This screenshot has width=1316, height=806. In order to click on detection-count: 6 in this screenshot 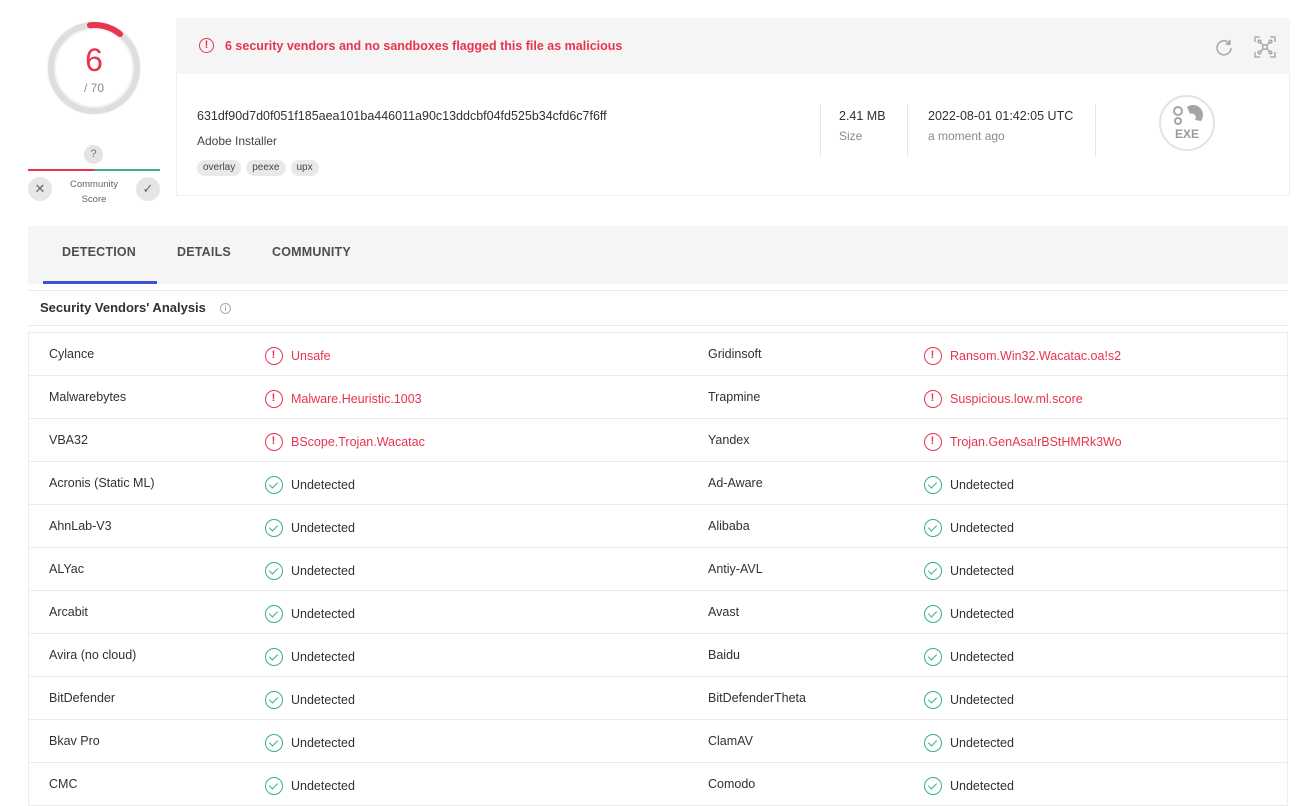, I will do `click(94, 60)`.